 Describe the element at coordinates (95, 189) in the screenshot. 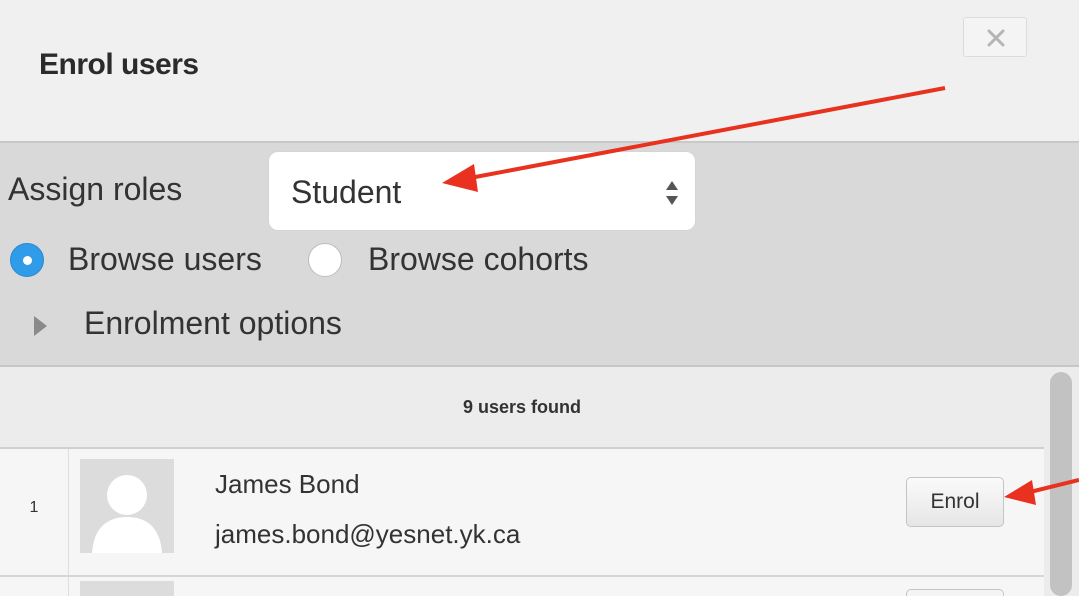

I see `assign-roles-label: Assign roles` at that location.